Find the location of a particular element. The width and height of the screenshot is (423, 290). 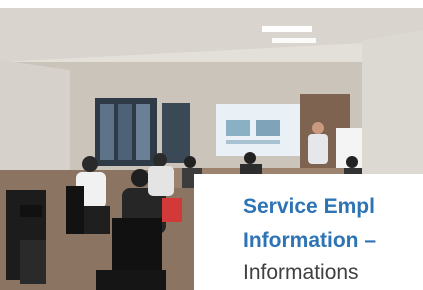

presenter is located at coordinates (318, 128).